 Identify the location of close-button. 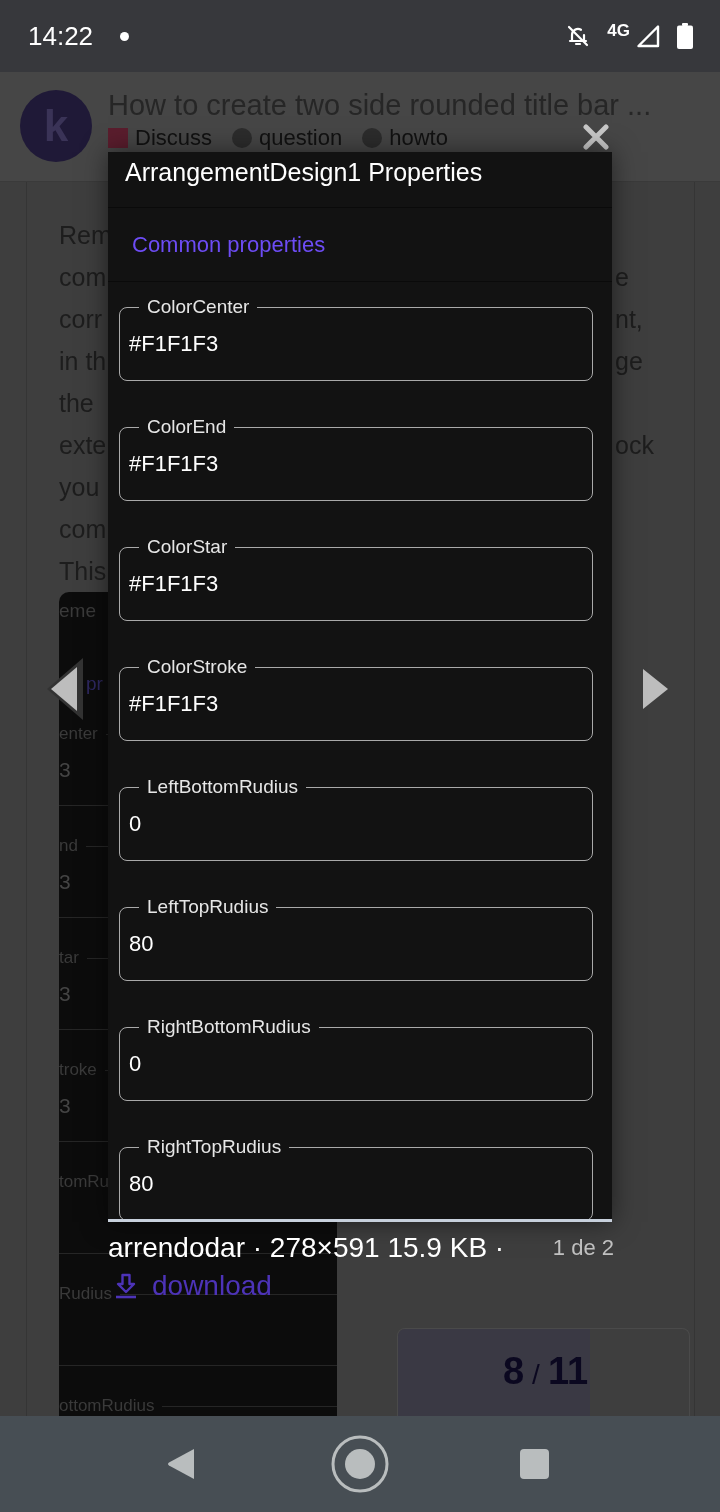
(596, 137).